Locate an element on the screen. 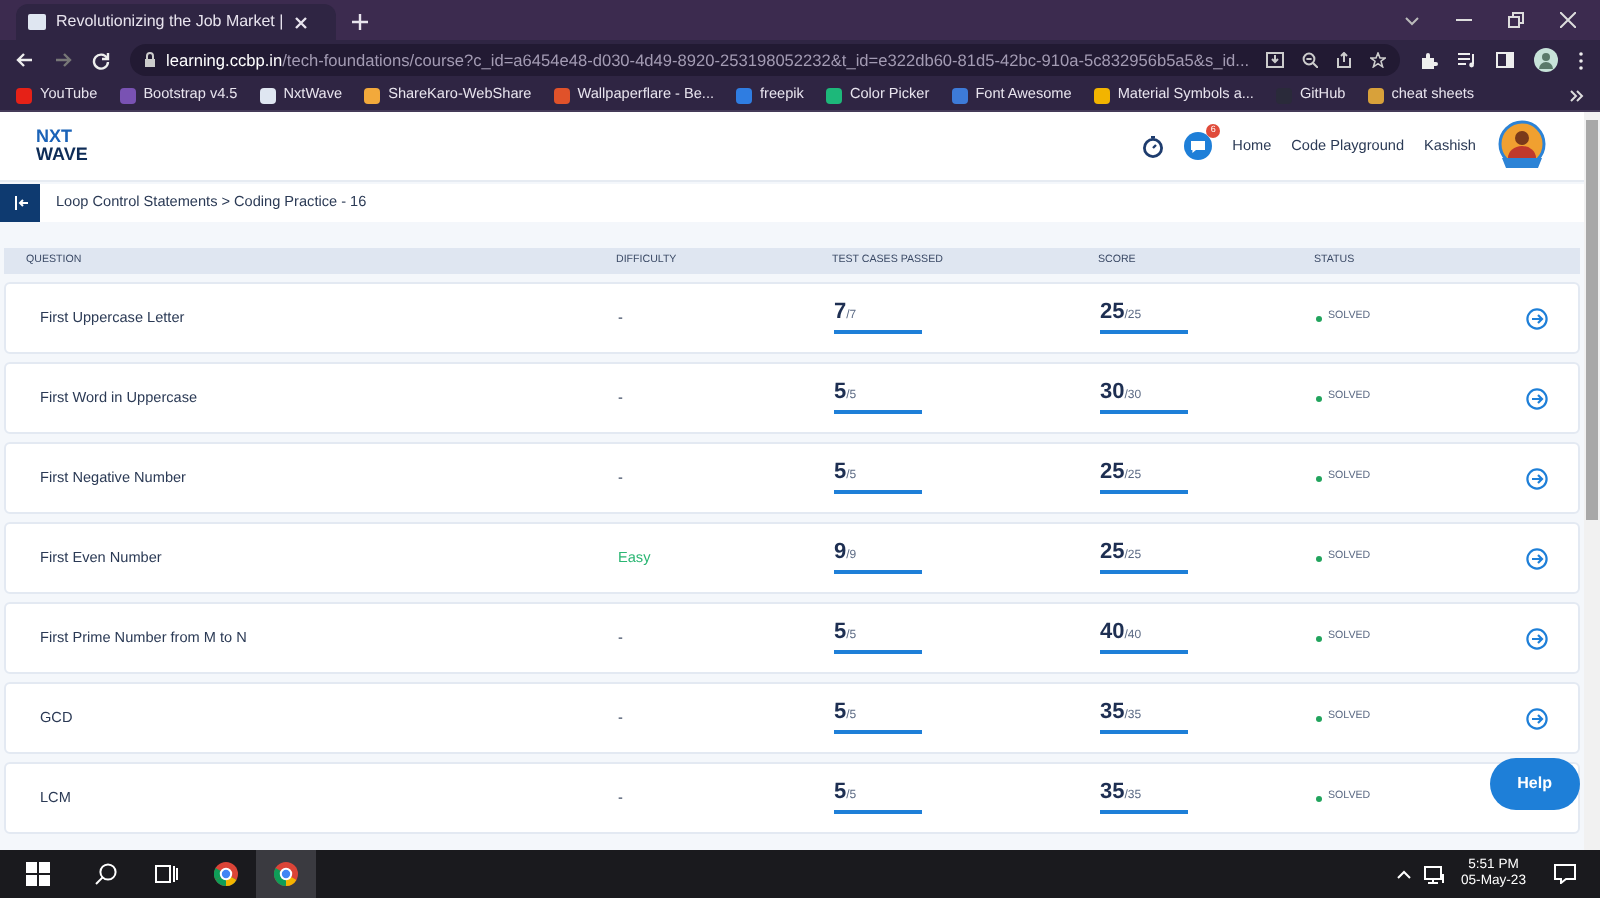 The width and height of the screenshot is (1600, 898). minimize-icon is located at coordinates (1464, 20).